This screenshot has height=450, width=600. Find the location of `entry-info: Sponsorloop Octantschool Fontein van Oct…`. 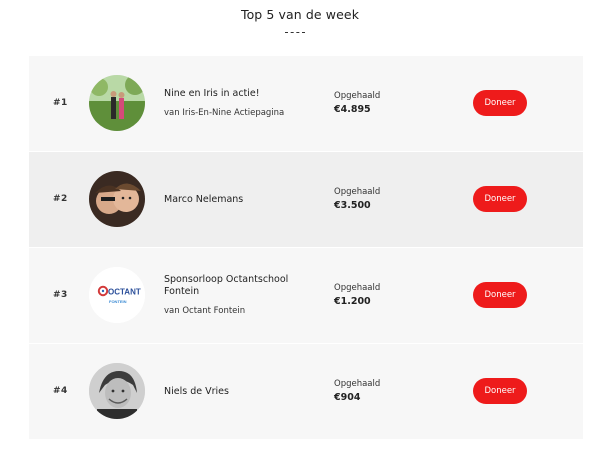

entry-info: Sponsorloop Octantschool Fontein van Oct… is located at coordinates (239, 295).